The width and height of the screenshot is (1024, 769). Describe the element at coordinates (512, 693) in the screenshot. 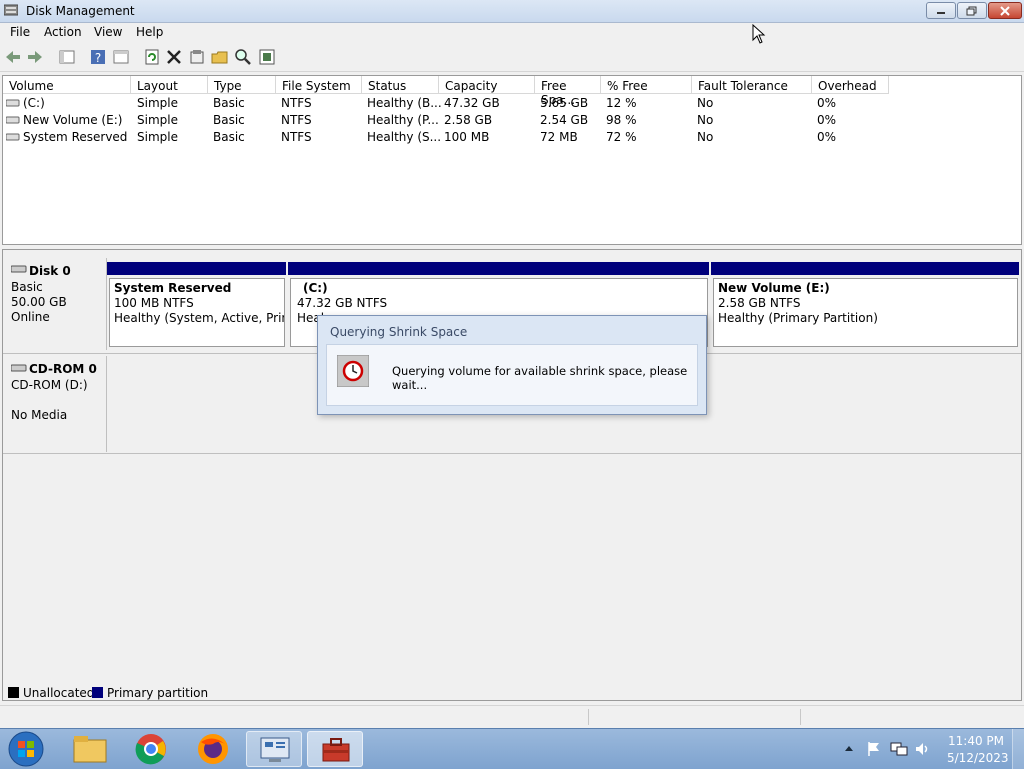

I see `legend: Unallocated Primary partition` at that location.